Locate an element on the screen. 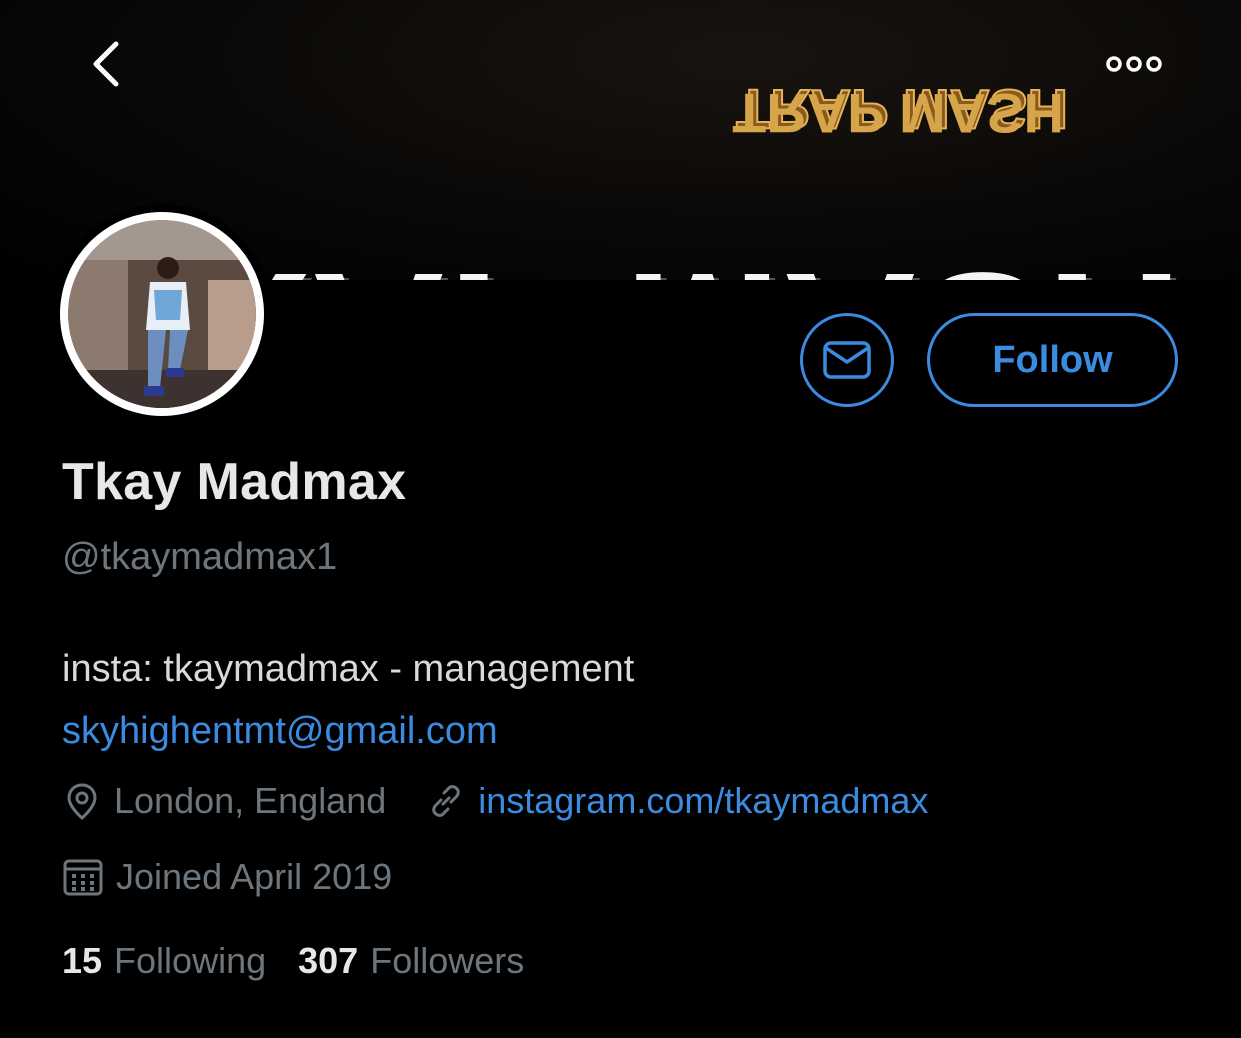 The image size is (1241, 1038). avatar is located at coordinates (162, 314).